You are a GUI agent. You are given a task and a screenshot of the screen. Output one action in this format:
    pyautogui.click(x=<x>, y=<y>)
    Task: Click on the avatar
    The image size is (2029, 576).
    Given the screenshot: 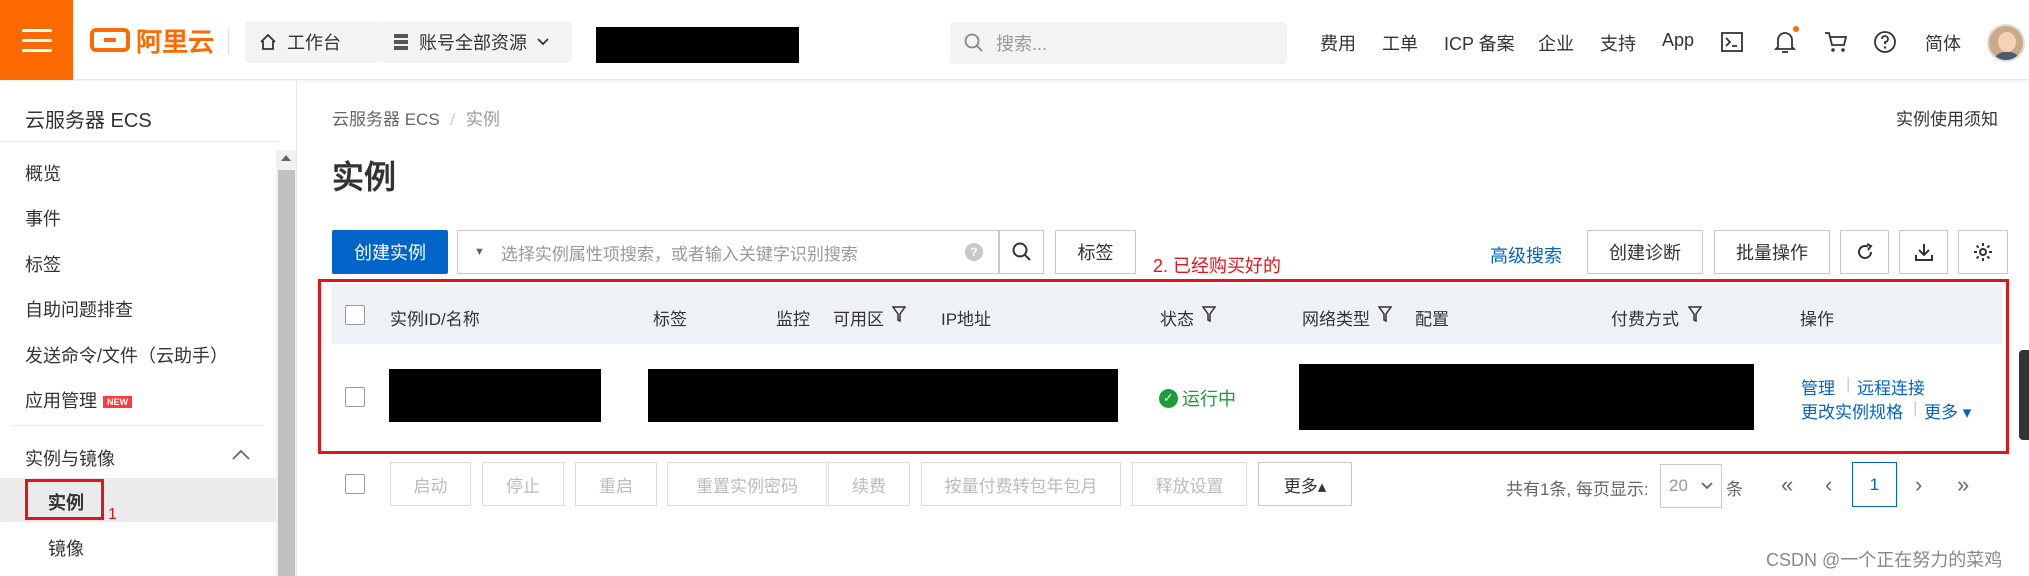 What is the action you would take?
    pyautogui.click(x=2006, y=43)
    